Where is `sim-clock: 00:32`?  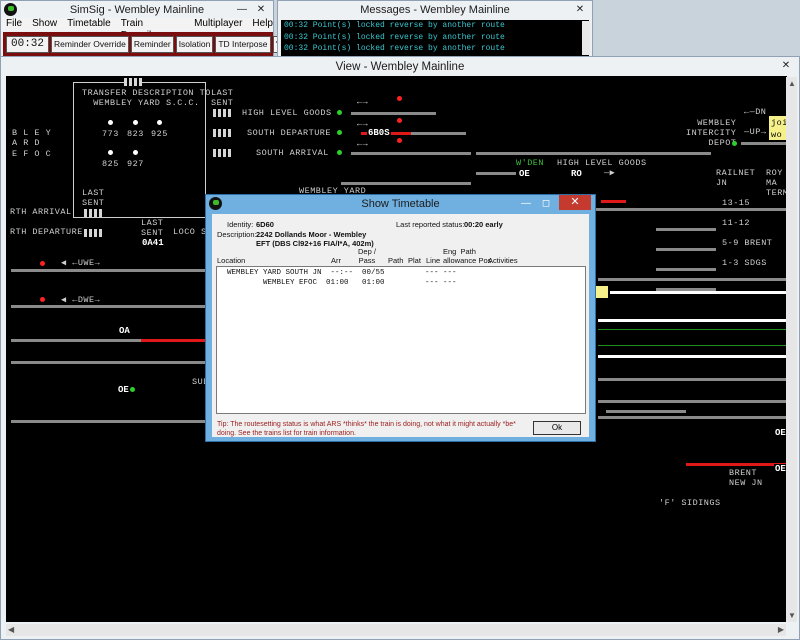
sim-clock: 00:32 is located at coordinates (28, 44).